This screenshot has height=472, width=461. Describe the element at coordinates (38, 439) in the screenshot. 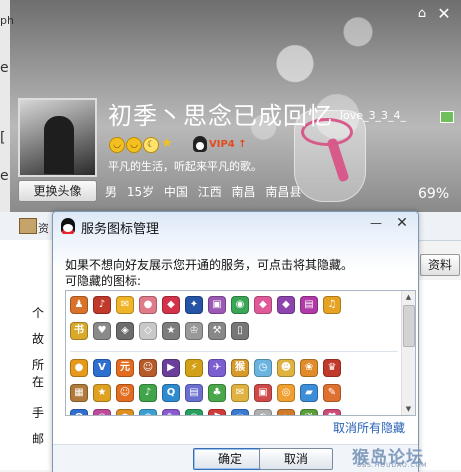

I see `field-label: 邮` at that location.